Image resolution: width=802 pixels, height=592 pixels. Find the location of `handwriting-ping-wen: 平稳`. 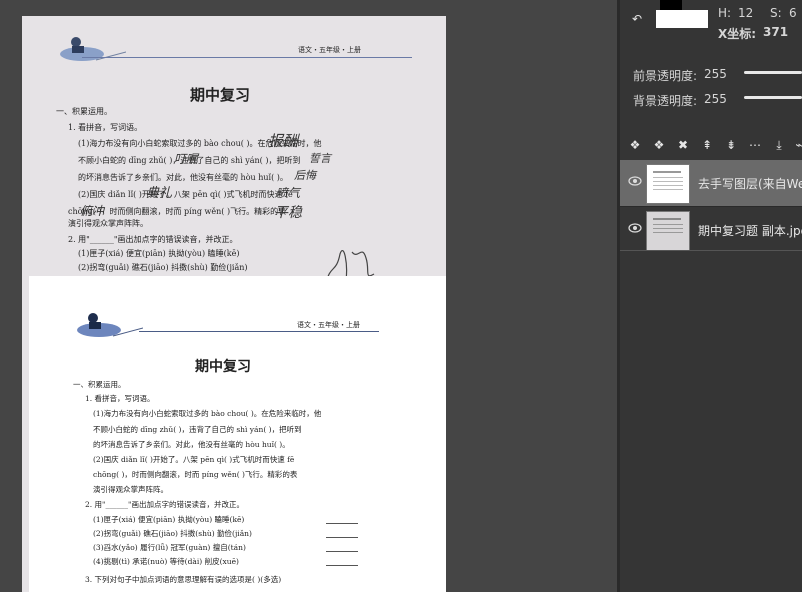

handwriting-ping-wen: 平稳 is located at coordinates (288, 213).